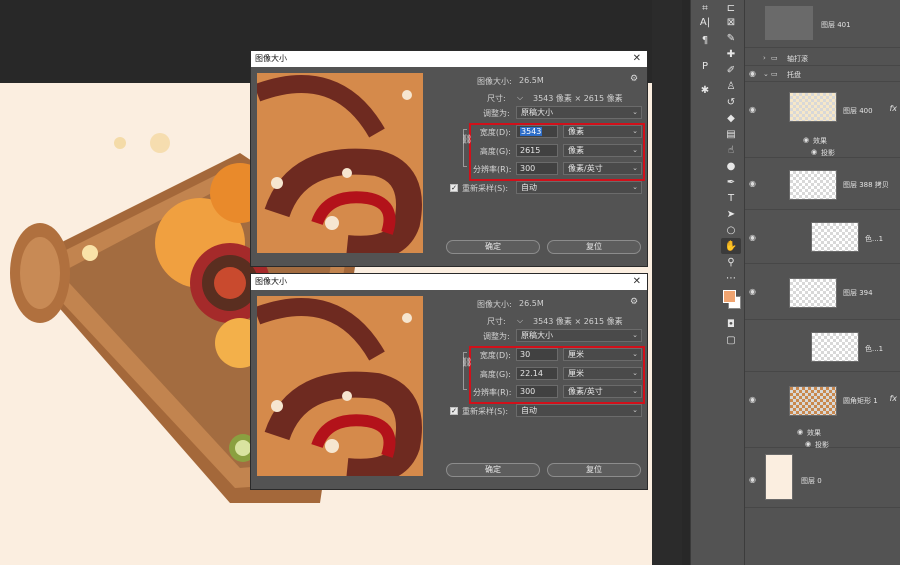 The width and height of the screenshot is (900, 565). I want to click on fit-to-label: 调整为:, so click(496, 113).